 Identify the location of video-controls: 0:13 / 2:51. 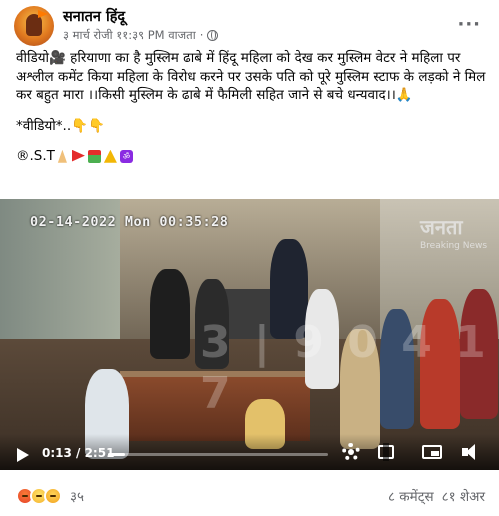
(249, 452).